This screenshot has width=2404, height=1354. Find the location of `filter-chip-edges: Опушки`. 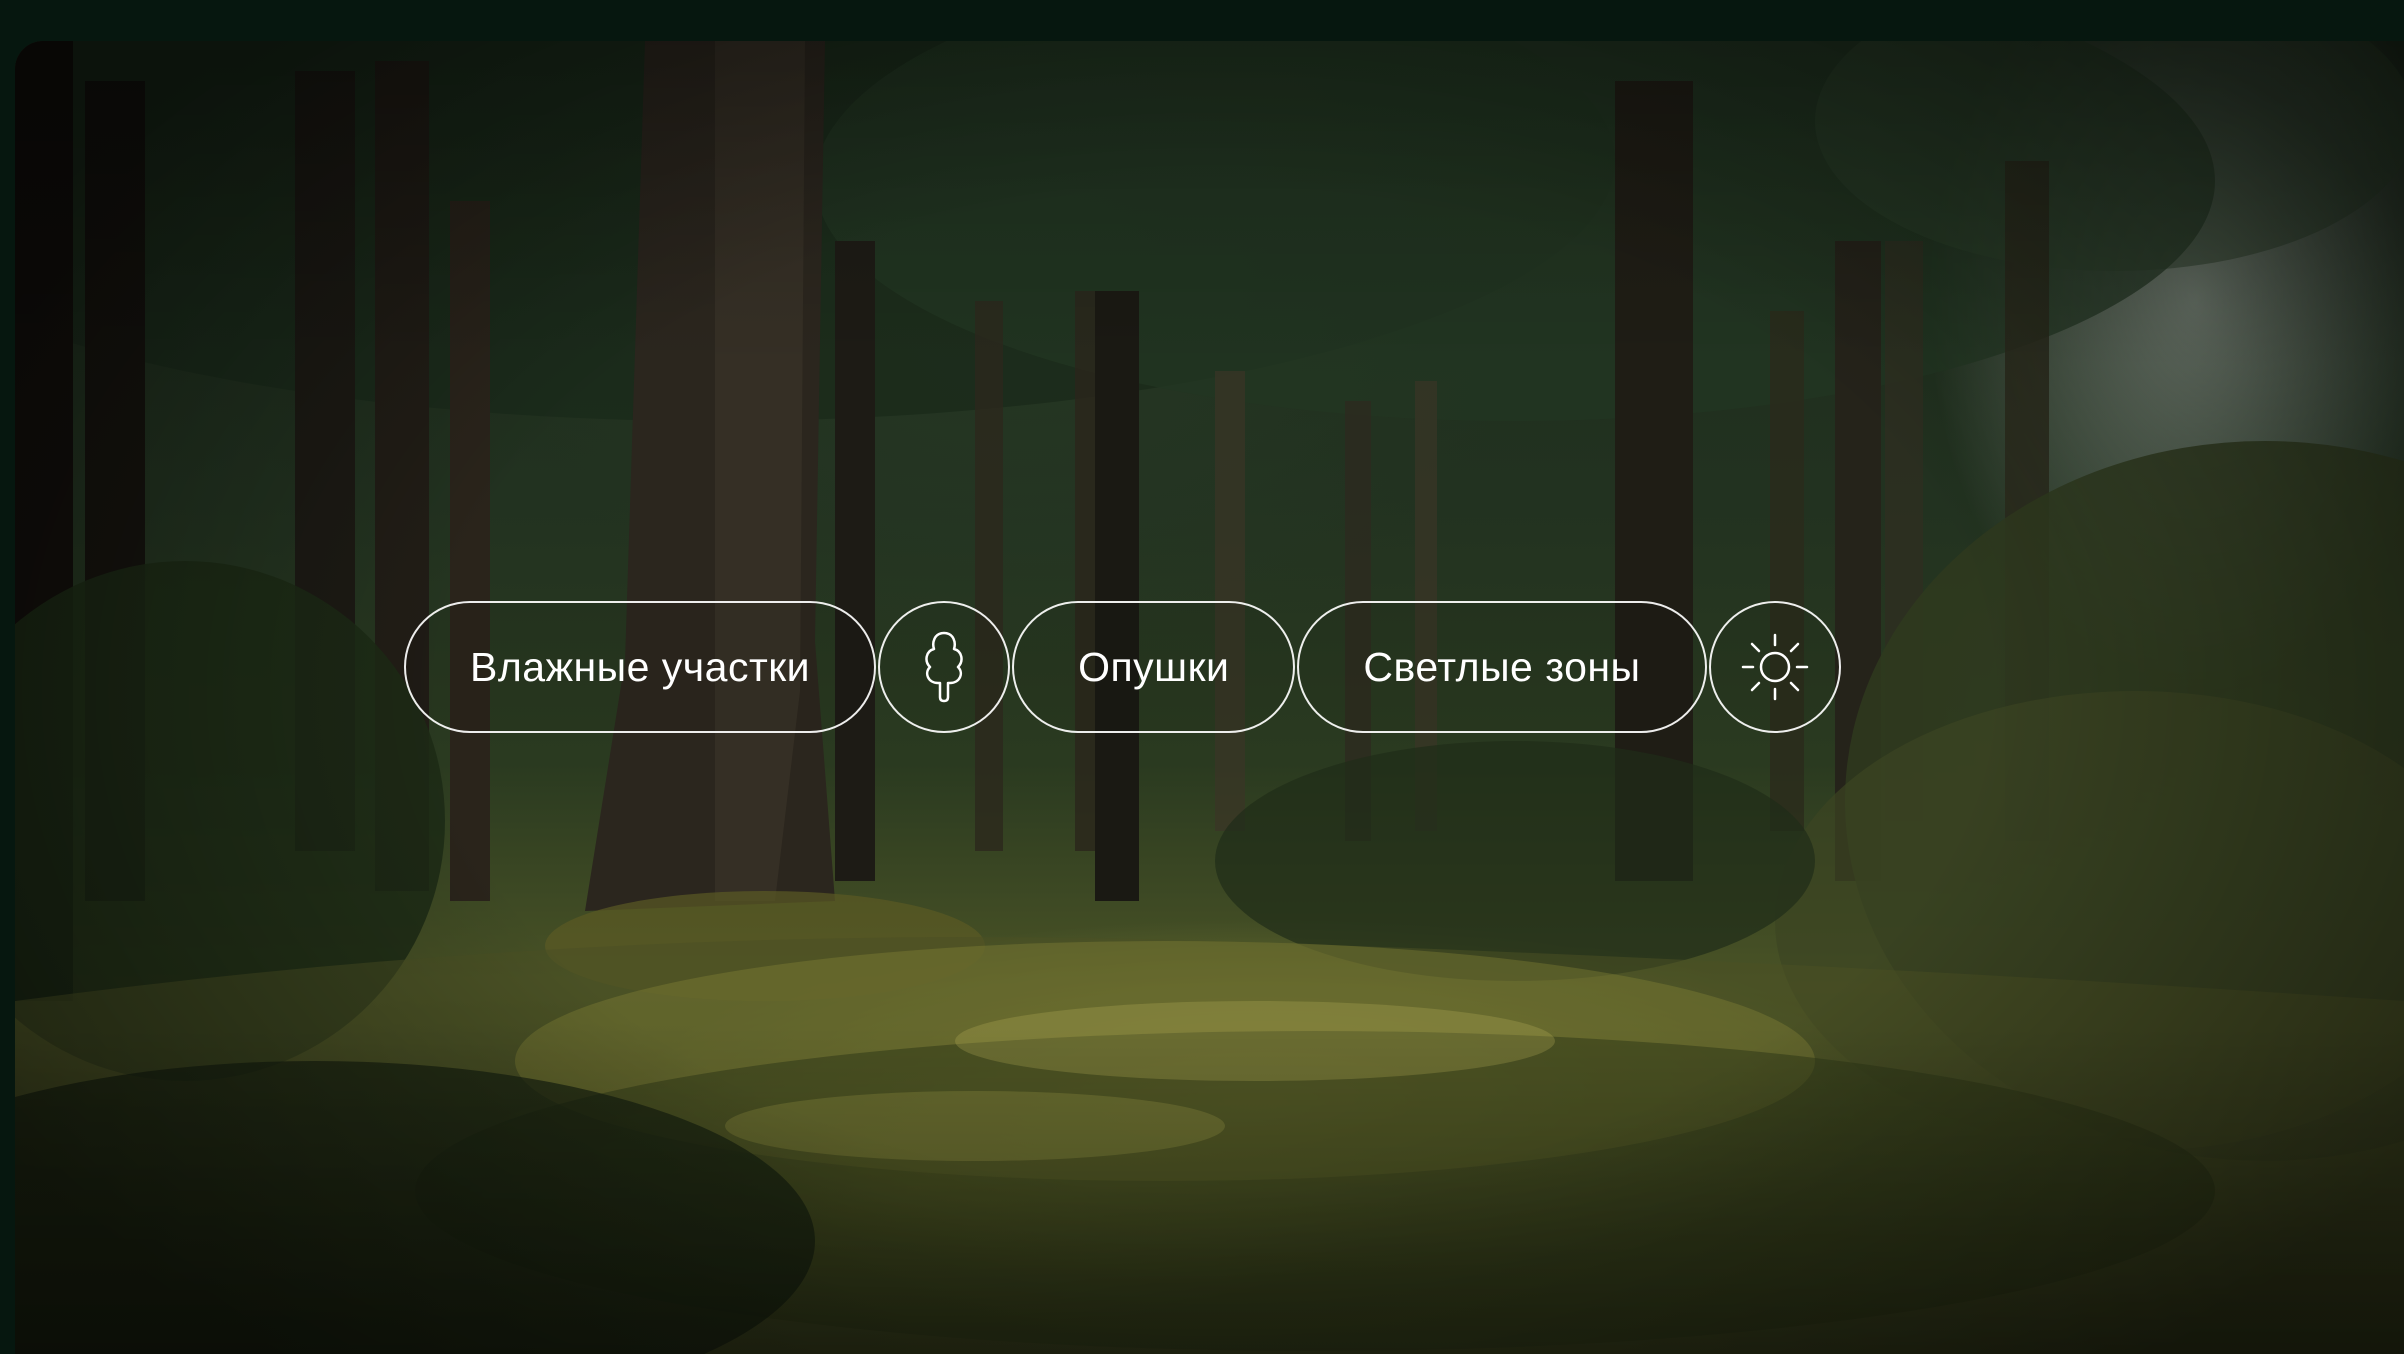

filter-chip-edges: Опушки is located at coordinates (1154, 667).